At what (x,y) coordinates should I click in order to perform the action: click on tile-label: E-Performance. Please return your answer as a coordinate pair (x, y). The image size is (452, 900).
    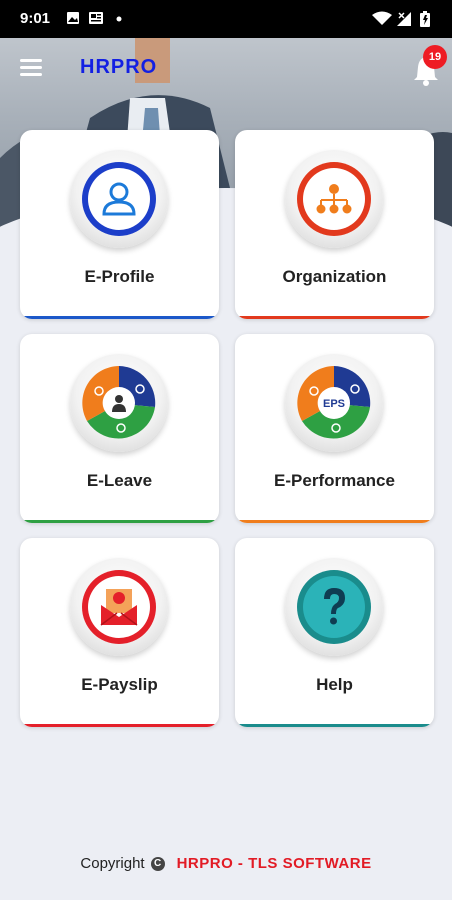
    Looking at the image, I should click on (334, 480).